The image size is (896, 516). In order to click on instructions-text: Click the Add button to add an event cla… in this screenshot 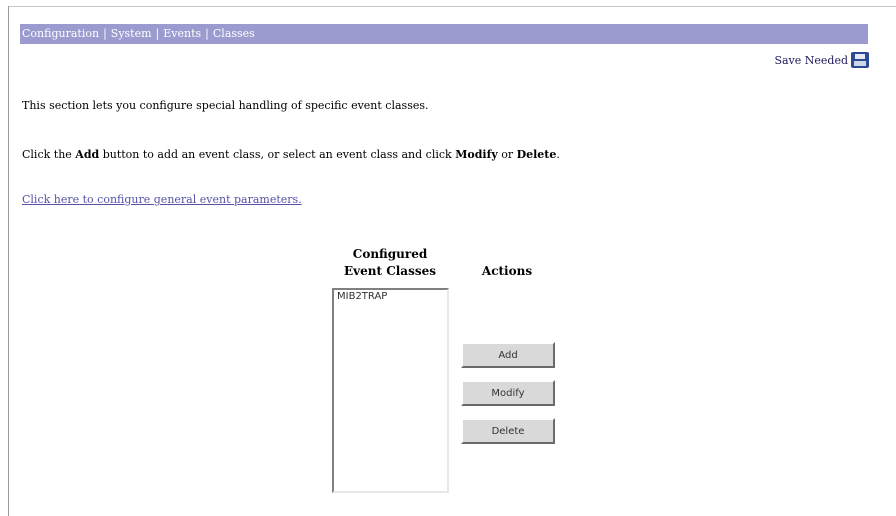, I will do `click(291, 154)`.